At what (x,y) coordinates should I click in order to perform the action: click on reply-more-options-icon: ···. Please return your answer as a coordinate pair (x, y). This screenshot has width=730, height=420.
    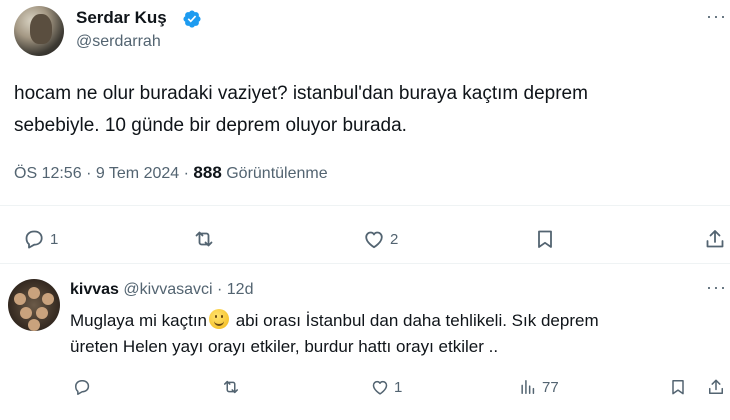
    Looking at the image, I should click on (716, 287).